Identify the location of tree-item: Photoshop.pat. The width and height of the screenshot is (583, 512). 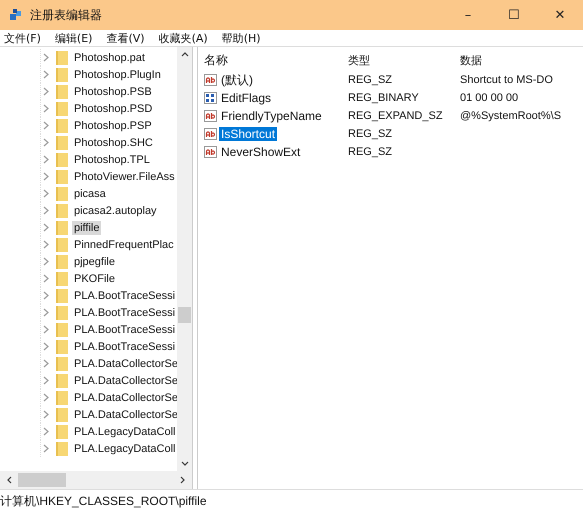
(109, 57).